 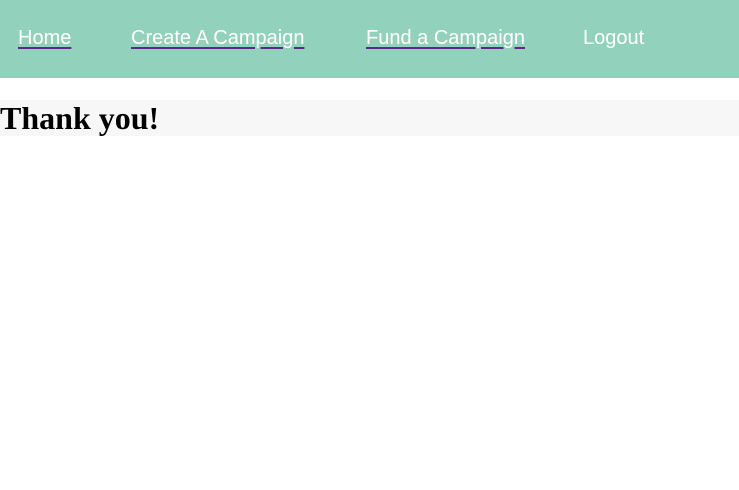 What do you see at coordinates (80, 118) in the screenshot?
I see `page-title: Thank you!` at bounding box center [80, 118].